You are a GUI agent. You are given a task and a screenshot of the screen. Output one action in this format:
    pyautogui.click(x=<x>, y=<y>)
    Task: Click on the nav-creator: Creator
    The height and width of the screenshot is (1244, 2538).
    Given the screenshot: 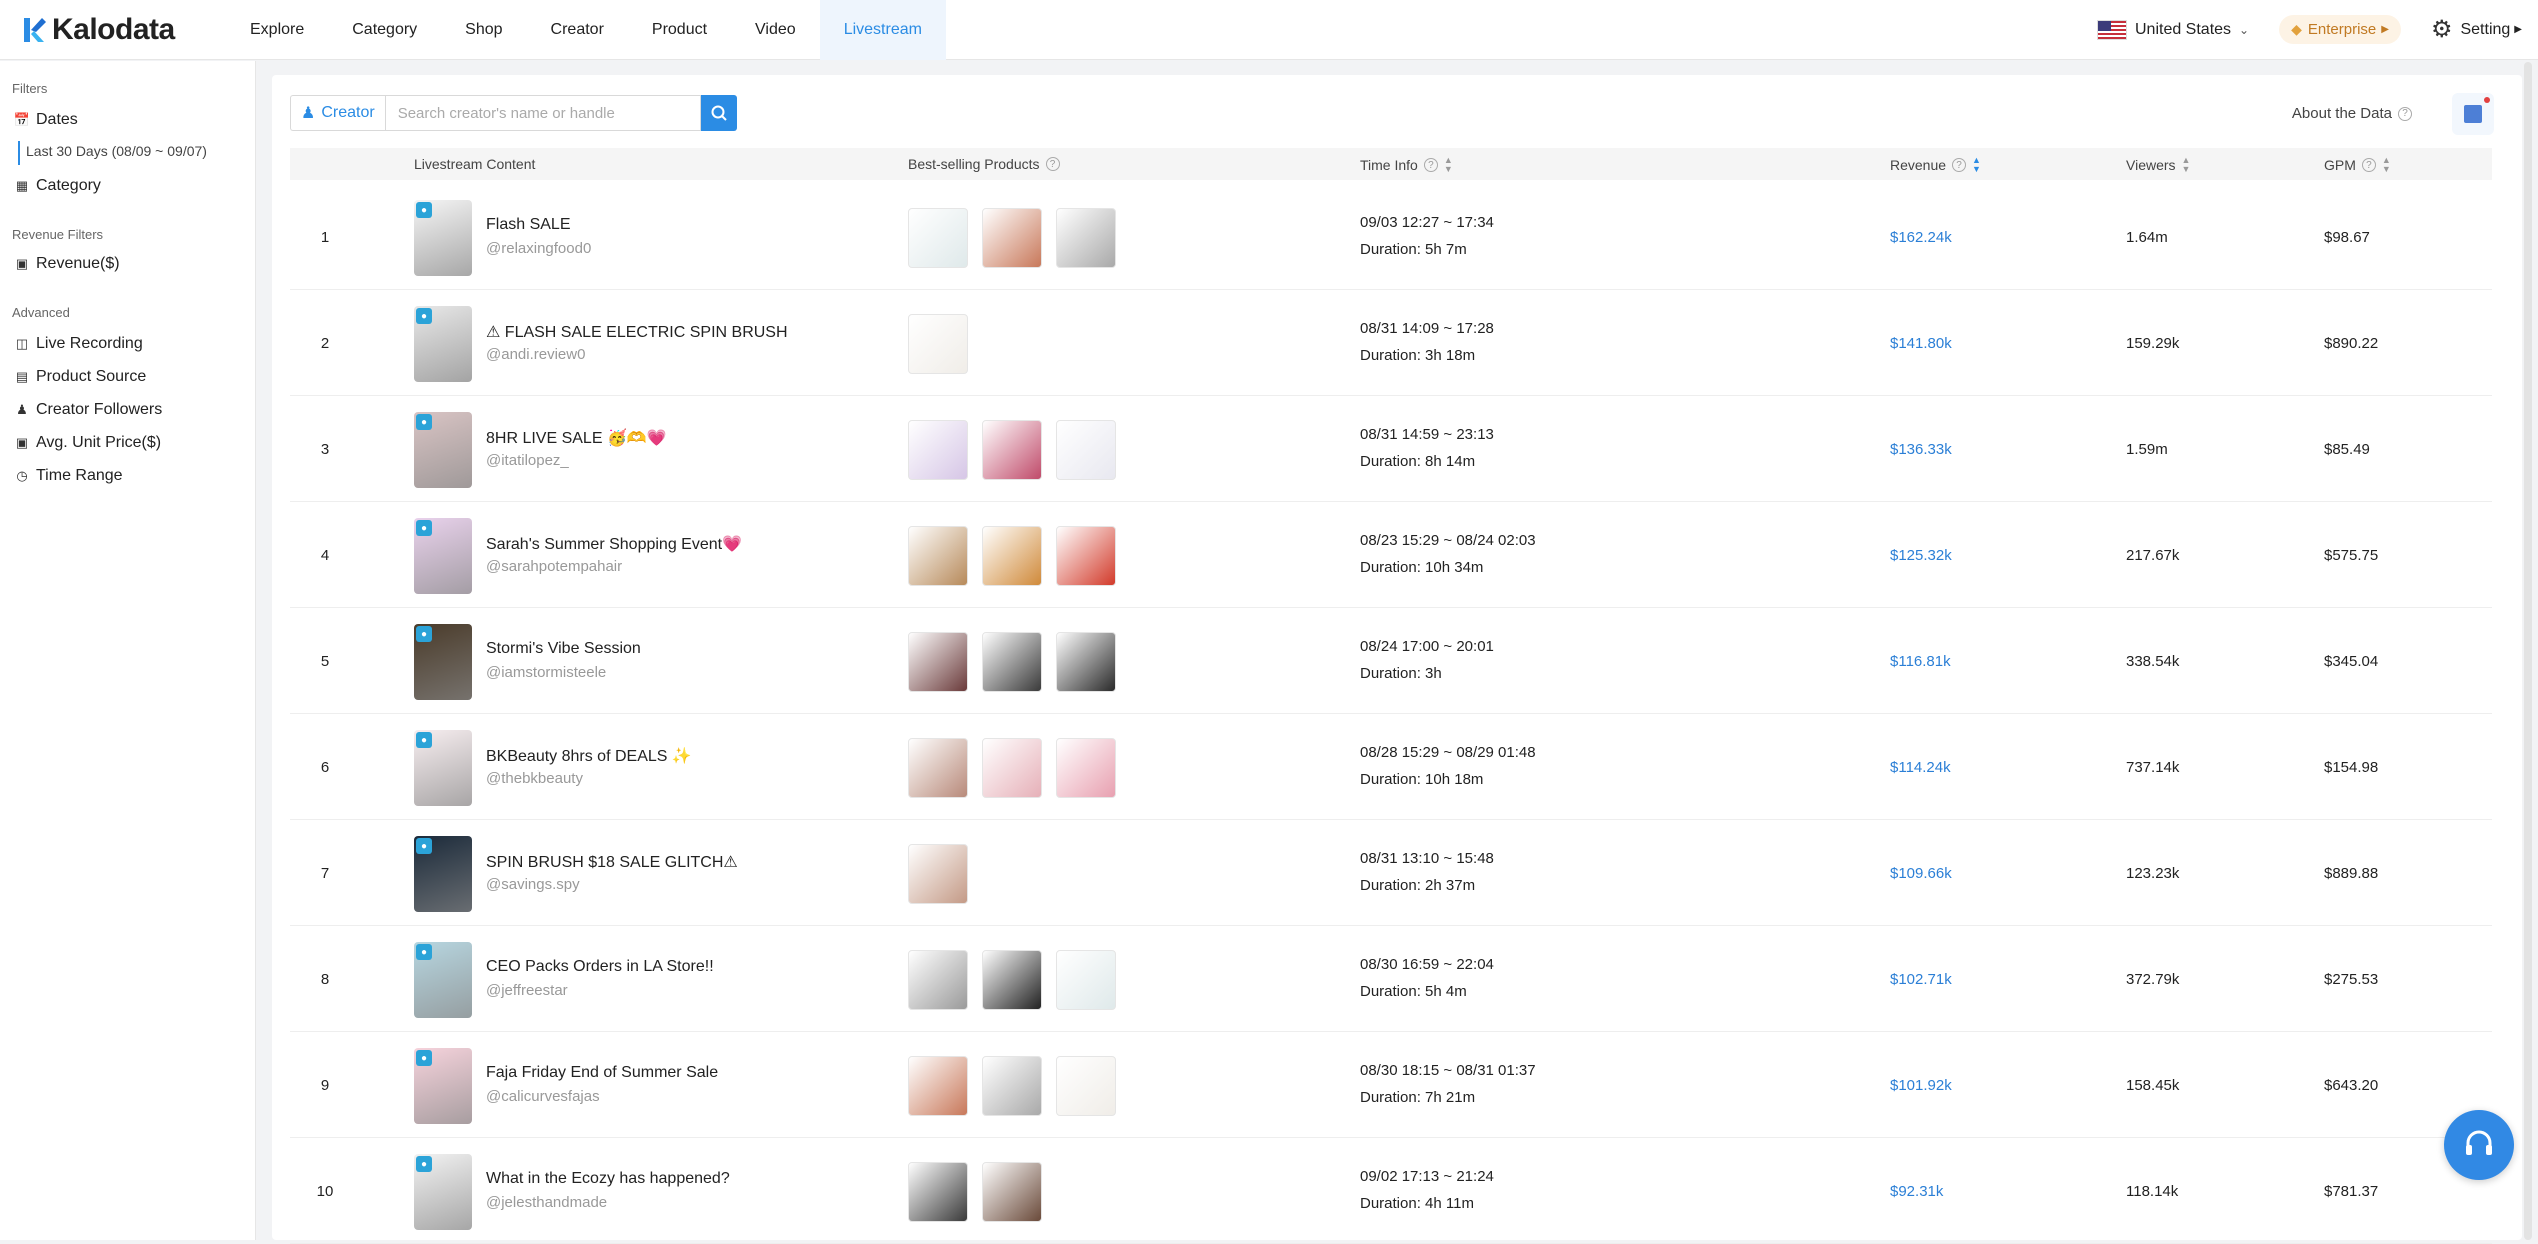 What is the action you would take?
    pyautogui.click(x=577, y=30)
    